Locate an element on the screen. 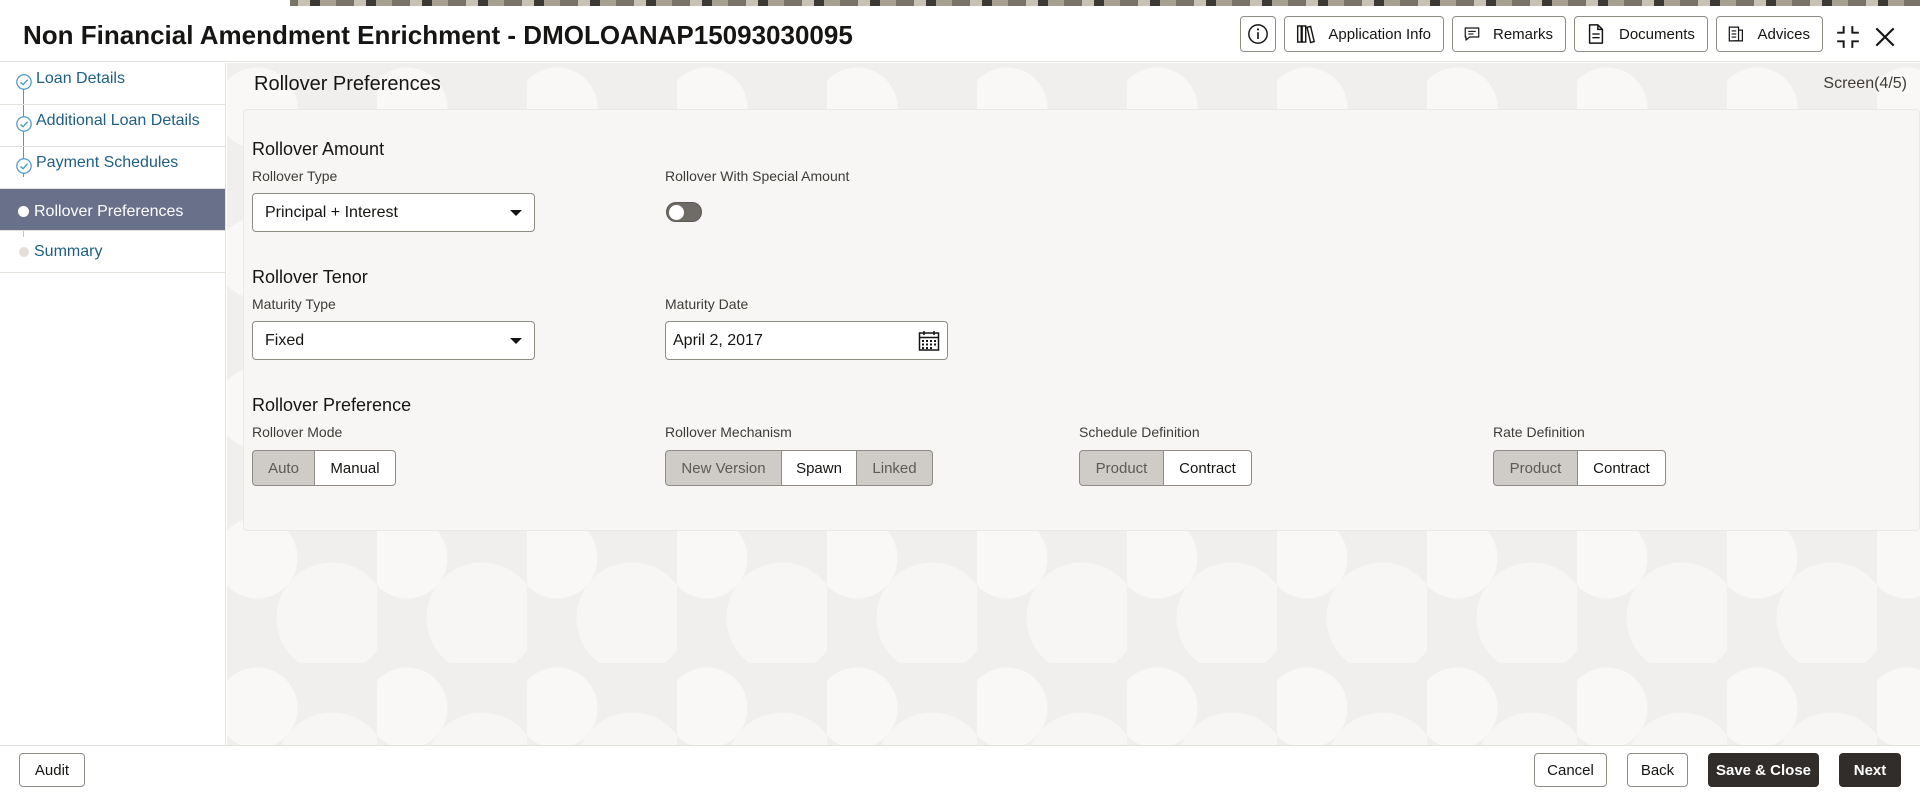  remarks-button: Remarks is located at coordinates (1509, 34).